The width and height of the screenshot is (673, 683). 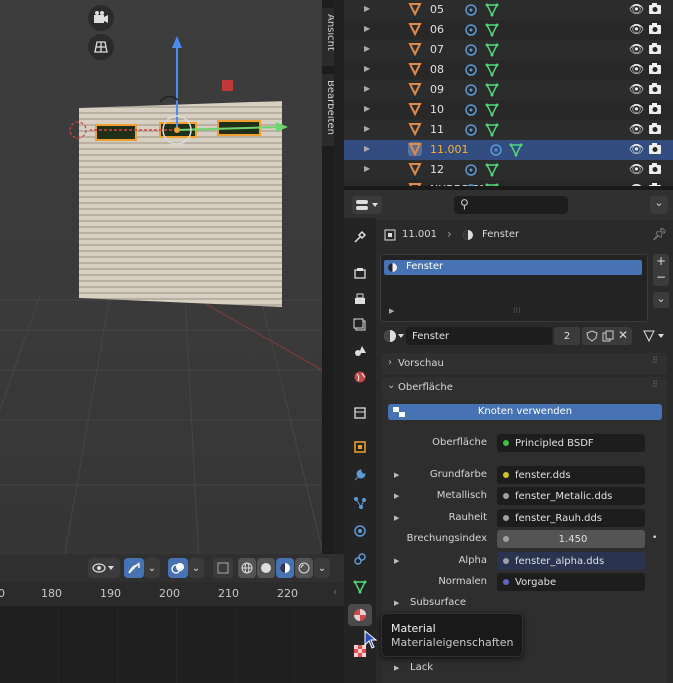 I want to click on wall-mesh, so click(x=180, y=170).